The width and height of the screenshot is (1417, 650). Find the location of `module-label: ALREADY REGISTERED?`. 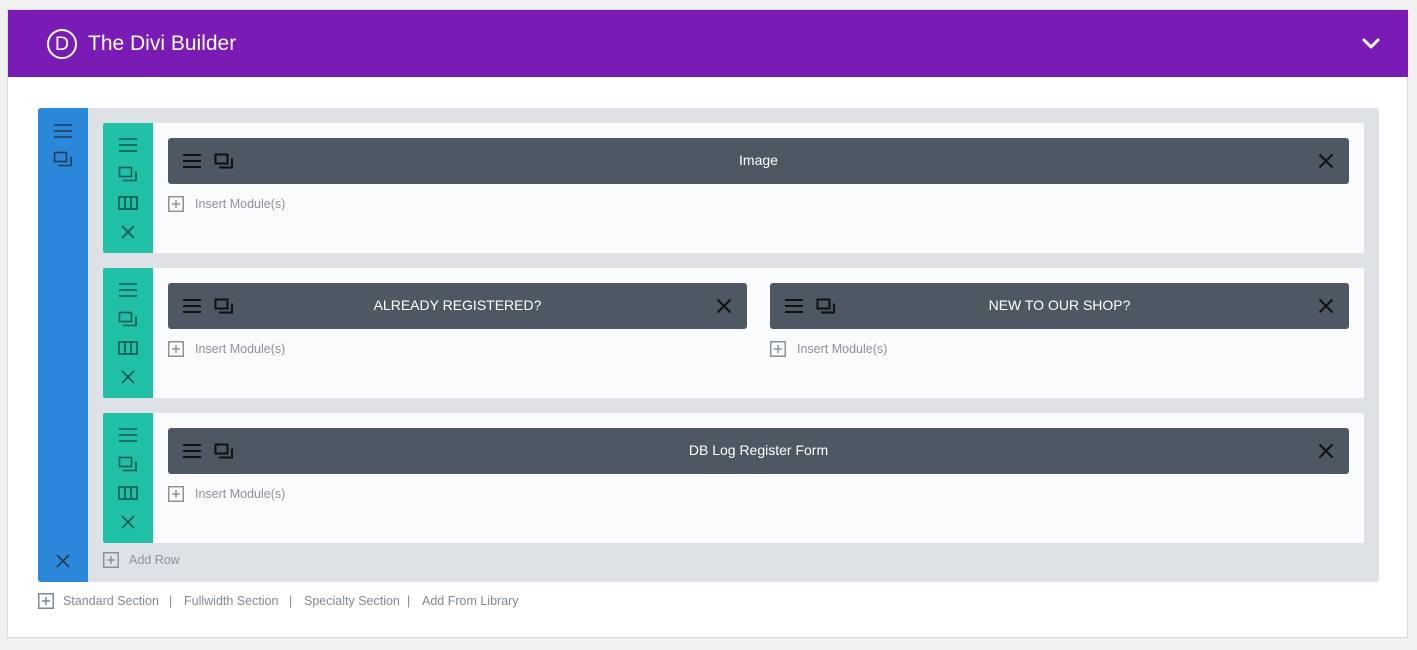

module-label: ALREADY REGISTERED? is located at coordinates (457, 305).